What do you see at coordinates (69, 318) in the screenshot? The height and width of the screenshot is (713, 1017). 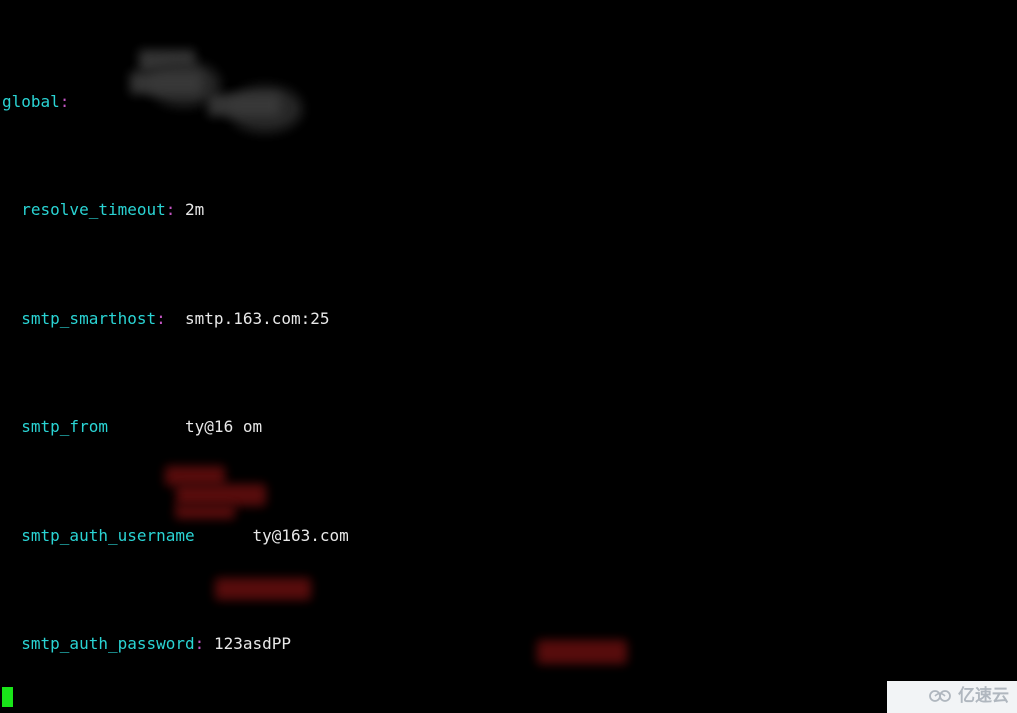 I see `yaml-key-smtp-smarthost: smtp_smart` at bounding box center [69, 318].